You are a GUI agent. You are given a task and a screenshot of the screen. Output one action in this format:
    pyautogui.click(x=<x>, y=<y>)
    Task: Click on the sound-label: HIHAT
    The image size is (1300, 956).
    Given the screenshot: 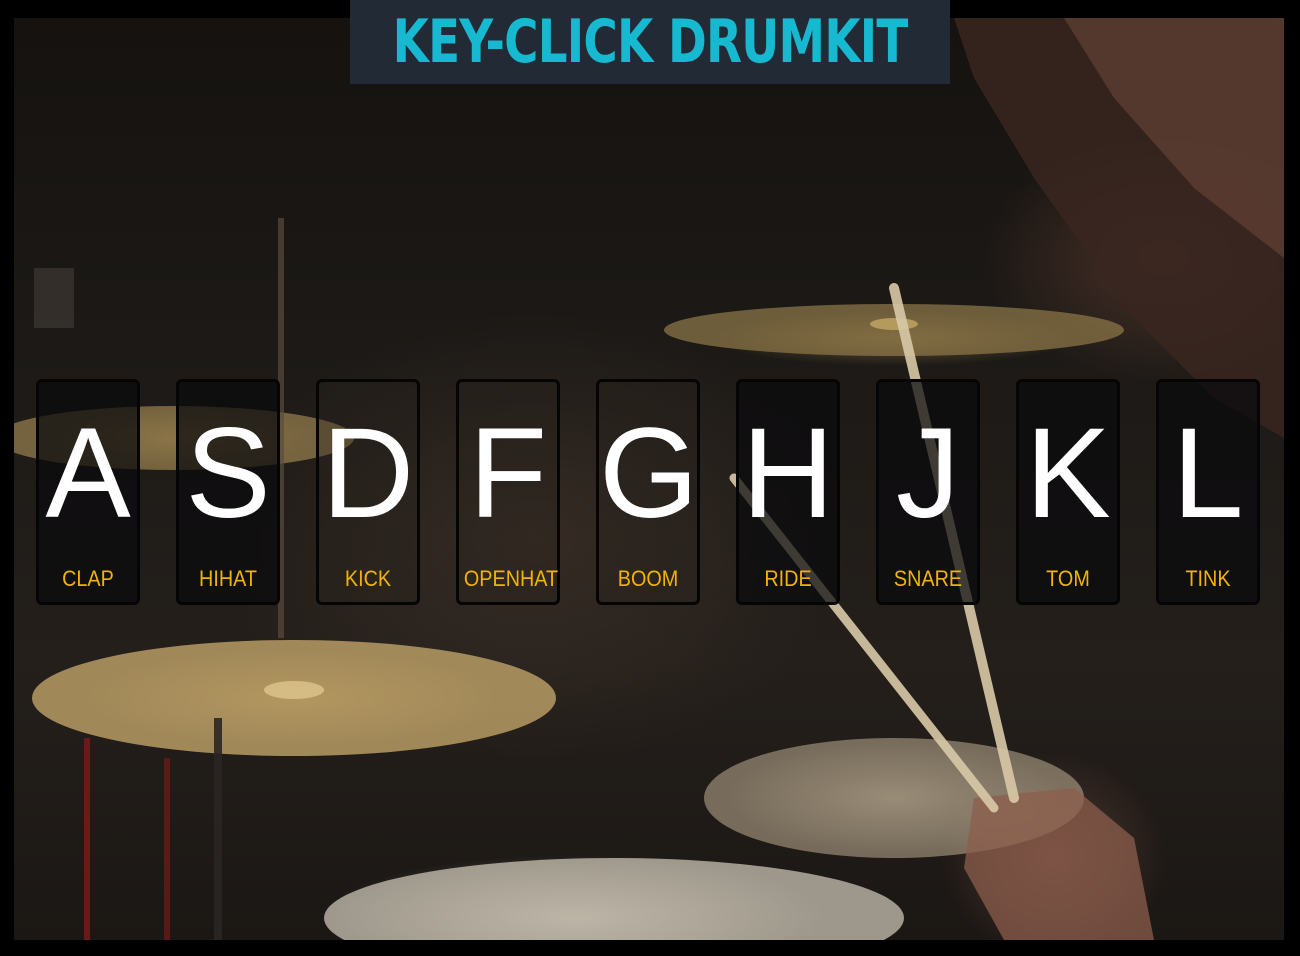 What is the action you would take?
    pyautogui.click(x=228, y=578)
    